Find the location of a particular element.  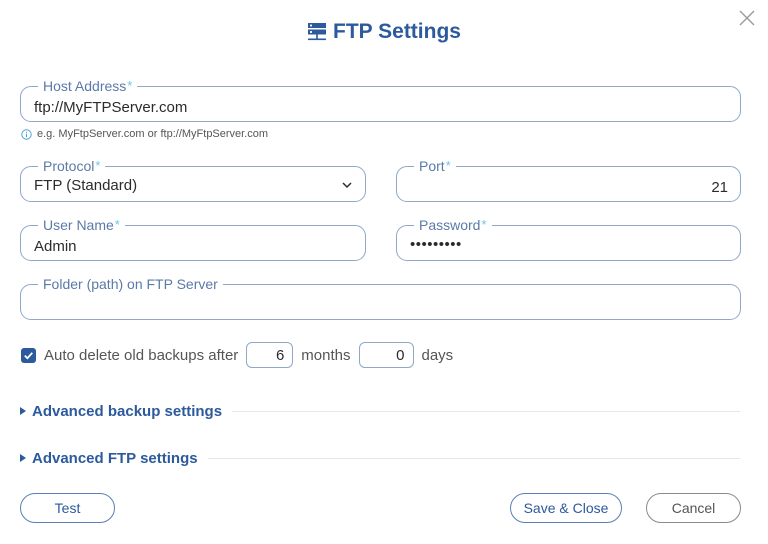

dialog-title: FTP Settings is located at coordinates (384, 32).